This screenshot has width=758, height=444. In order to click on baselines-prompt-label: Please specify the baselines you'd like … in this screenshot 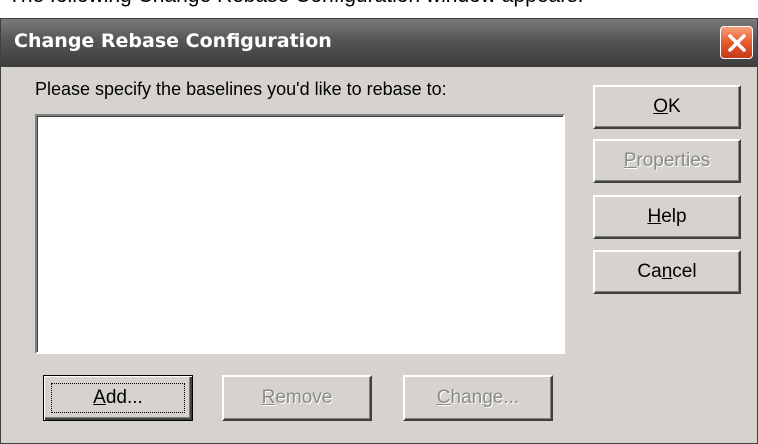, I will do `click(241, 89)`.